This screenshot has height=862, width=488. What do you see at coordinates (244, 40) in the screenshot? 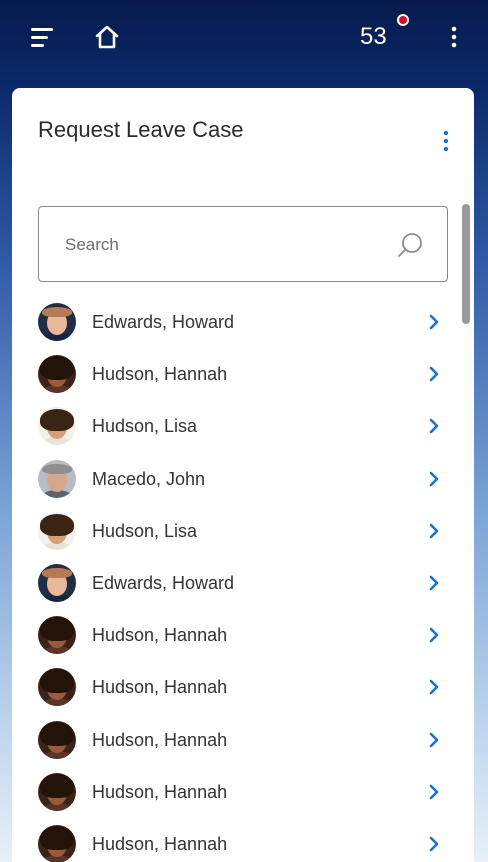
I see `app-header: 53` at bounding box center [244, 40].